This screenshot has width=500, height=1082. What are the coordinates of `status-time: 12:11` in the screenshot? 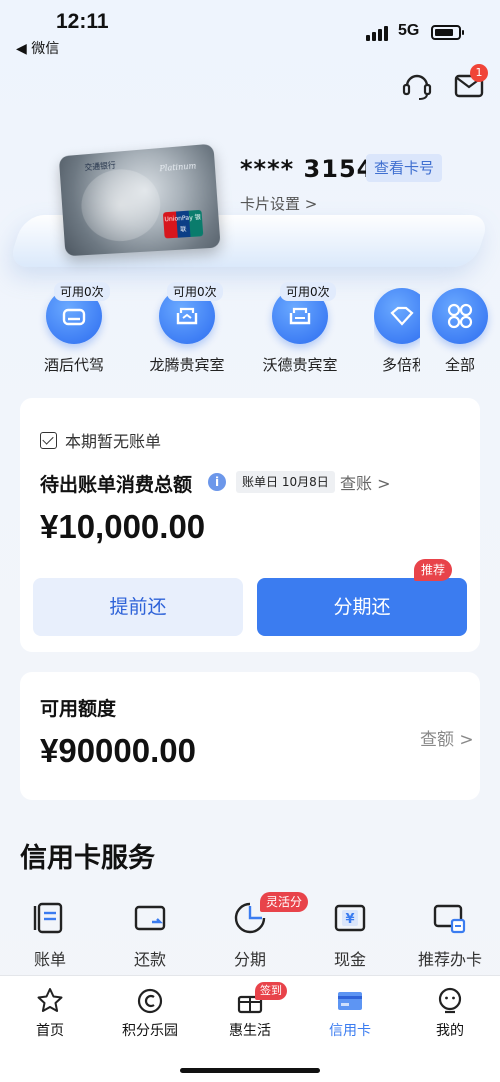 It's located at (82, 21).